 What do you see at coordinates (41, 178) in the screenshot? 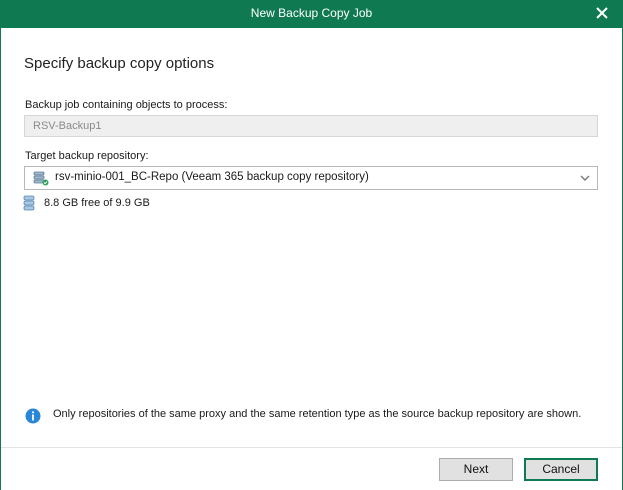
I see `repository-icon` at bounding box center [41, 178].